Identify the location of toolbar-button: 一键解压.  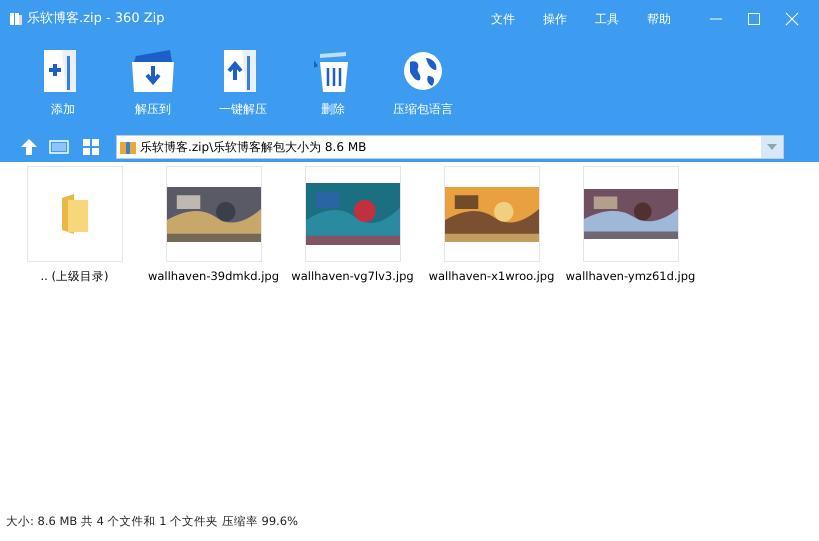
(243, 83).